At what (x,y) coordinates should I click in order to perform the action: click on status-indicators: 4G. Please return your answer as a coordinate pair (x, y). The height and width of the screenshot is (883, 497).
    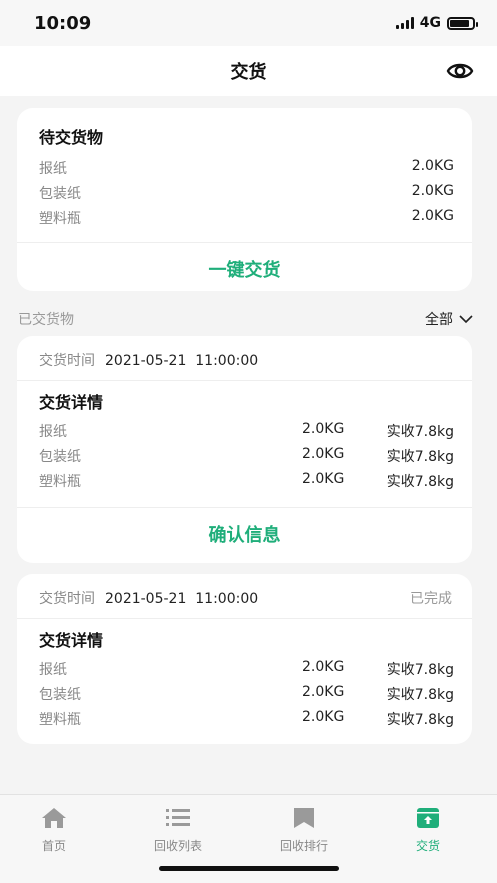
    Looking at the image, I should click on (436, 23).